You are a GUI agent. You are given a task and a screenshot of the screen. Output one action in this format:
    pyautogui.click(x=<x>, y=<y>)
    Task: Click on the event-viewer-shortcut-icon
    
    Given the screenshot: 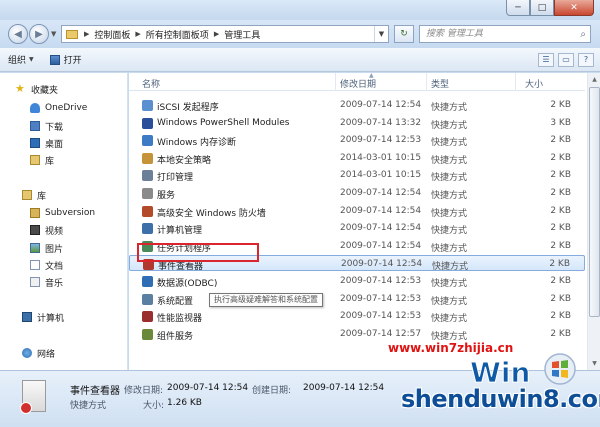 What is the action you would take?
    pyautogui.click(x=33, y=397)
    